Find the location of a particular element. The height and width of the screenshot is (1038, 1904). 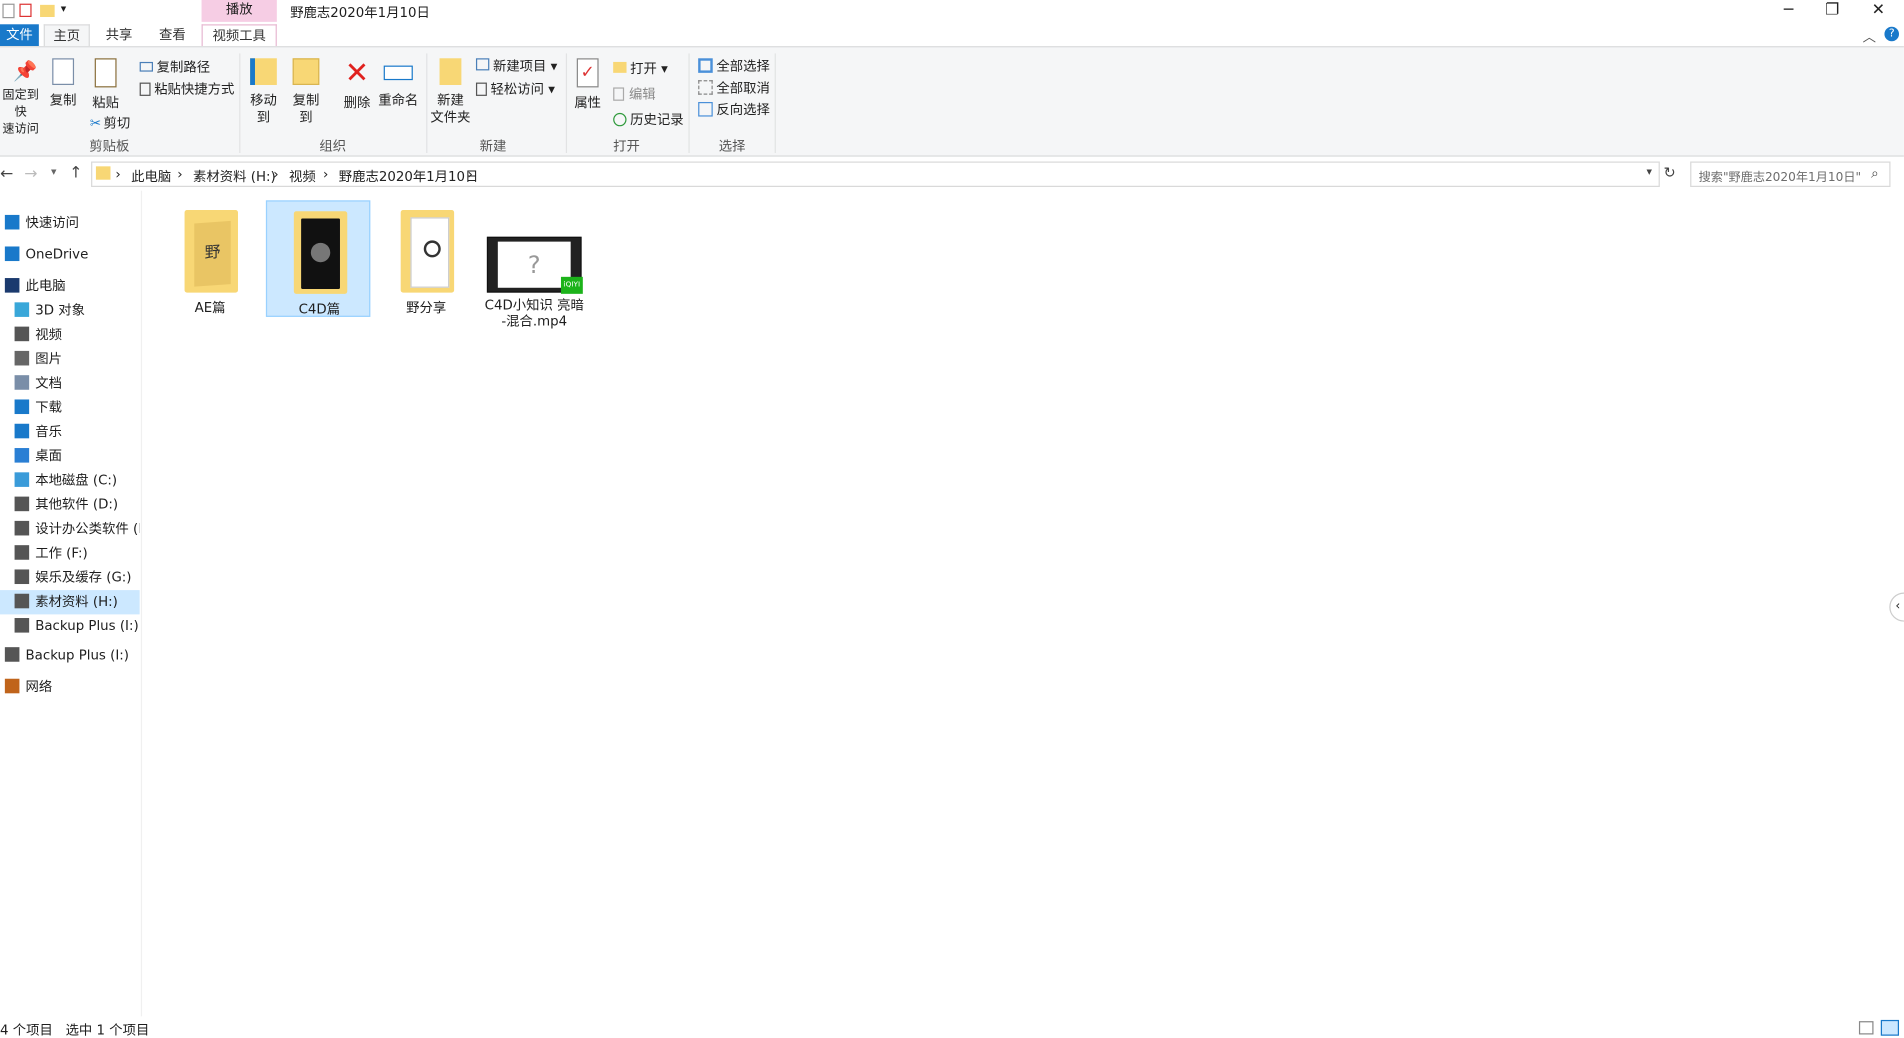

nav-item: 其他软件 (D:) is located at coordinates (70, 505).